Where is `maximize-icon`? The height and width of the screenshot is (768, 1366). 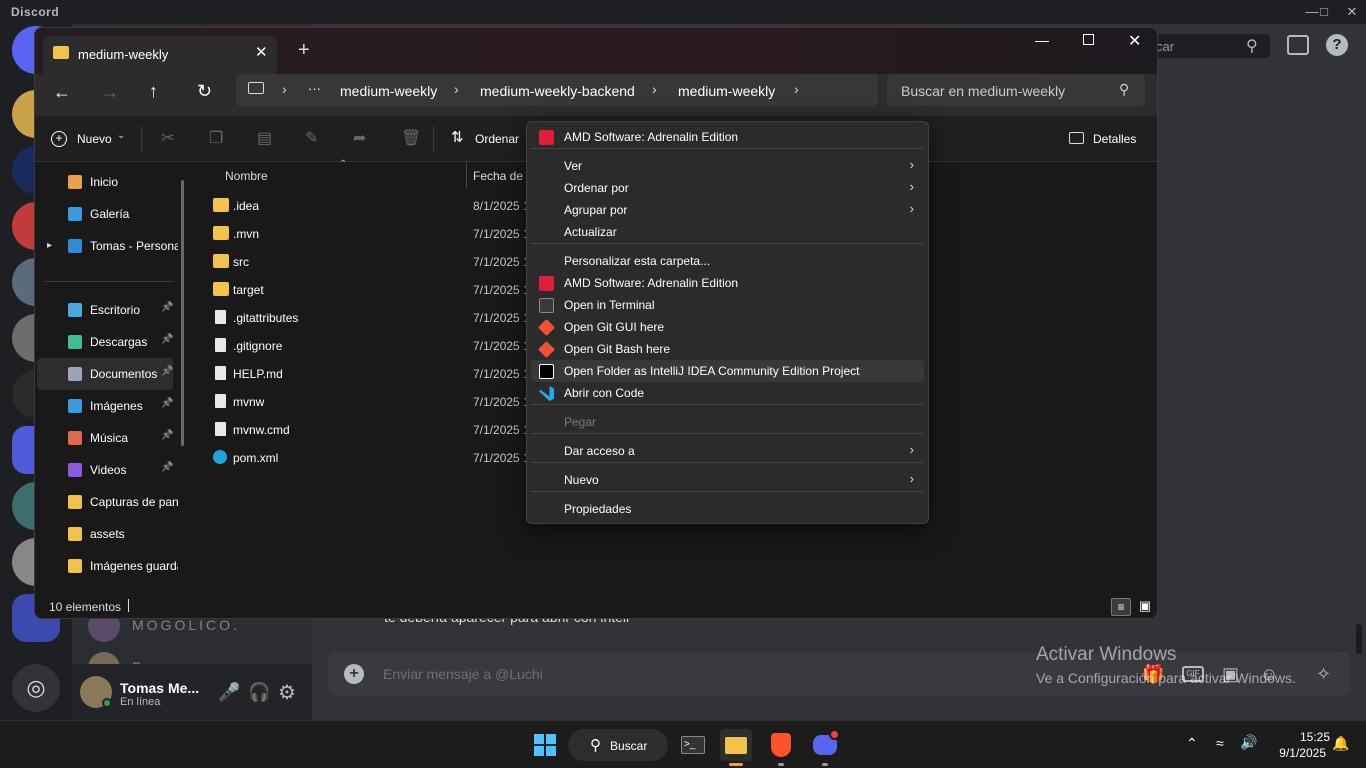 maximize-icon is located at coordinates (1088, 39).